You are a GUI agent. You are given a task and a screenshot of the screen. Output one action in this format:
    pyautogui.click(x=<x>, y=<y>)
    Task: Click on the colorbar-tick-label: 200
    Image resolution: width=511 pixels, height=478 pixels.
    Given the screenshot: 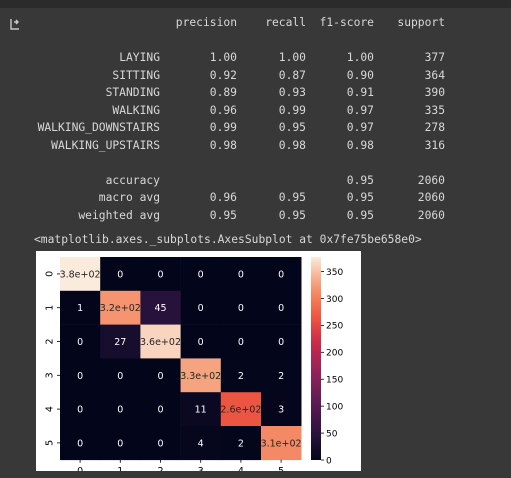 What is the action you would take?
    pyautogui.click(x=334, y=354)
    